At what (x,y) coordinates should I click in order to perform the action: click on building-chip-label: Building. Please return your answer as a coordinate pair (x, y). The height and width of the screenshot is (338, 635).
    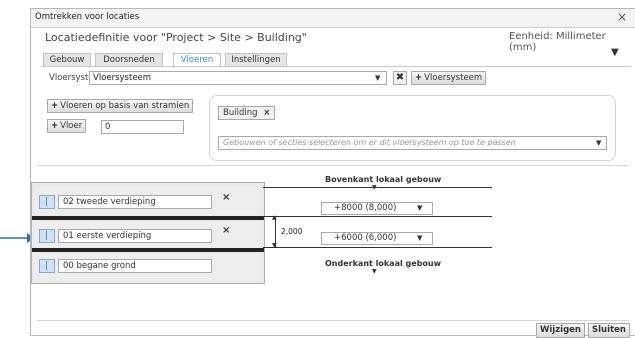
    Looking at the image, I should click on (240, 113).